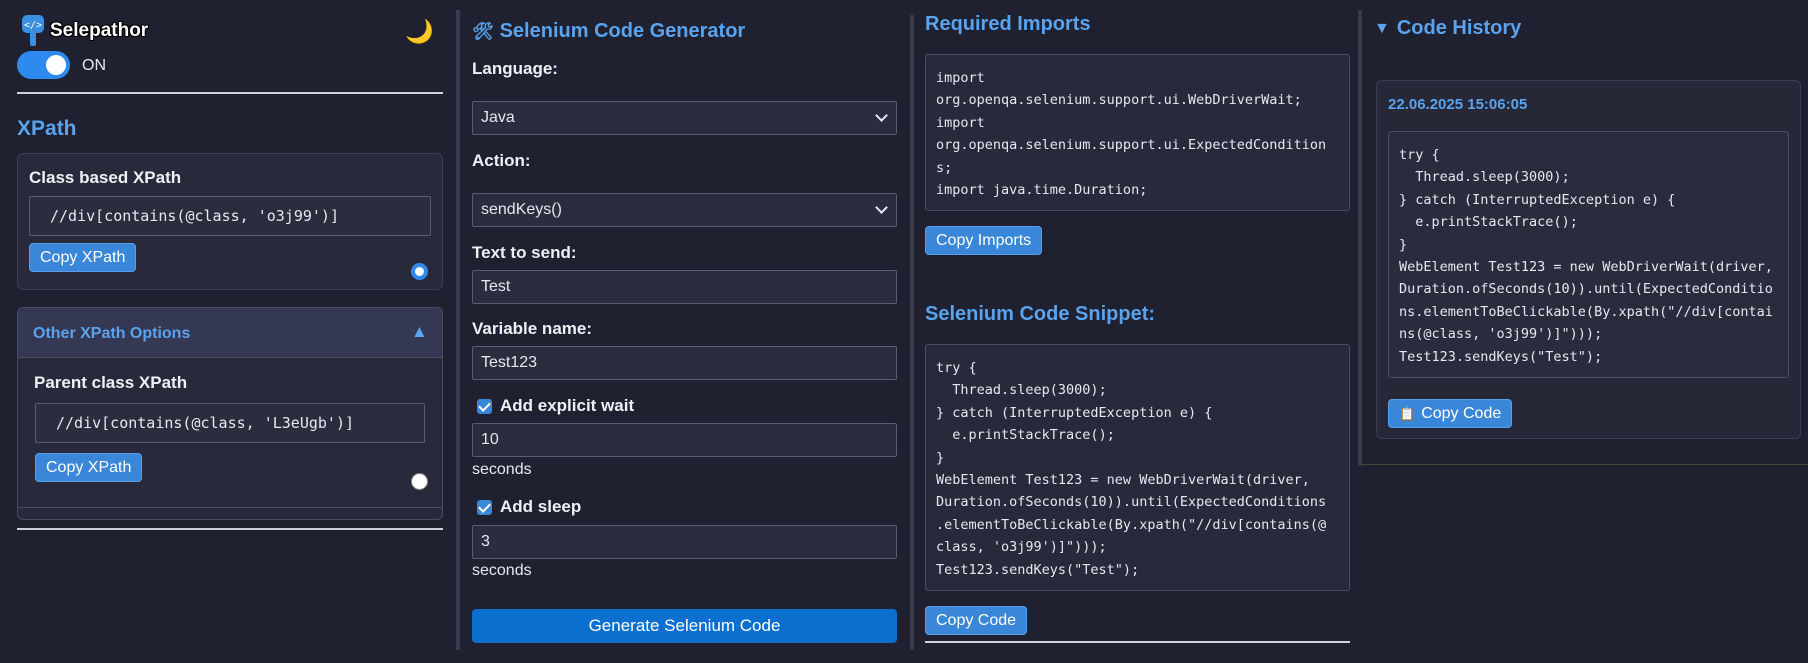 The width and height of the screenshot is (1808, 663). Describe the element at coordinates (684, 210) in the screenshot. I see `action-select: sendKeys()` at that location.